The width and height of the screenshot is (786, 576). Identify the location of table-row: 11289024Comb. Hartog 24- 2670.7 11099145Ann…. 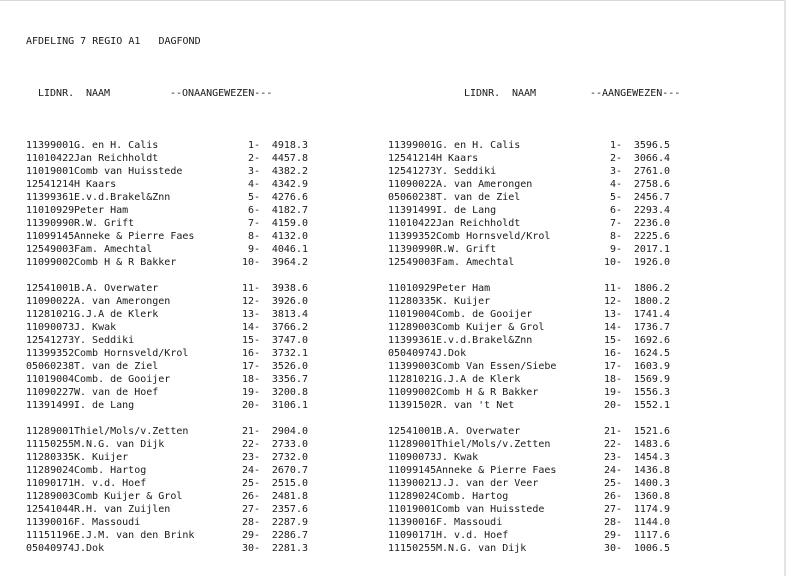
(380, 470).